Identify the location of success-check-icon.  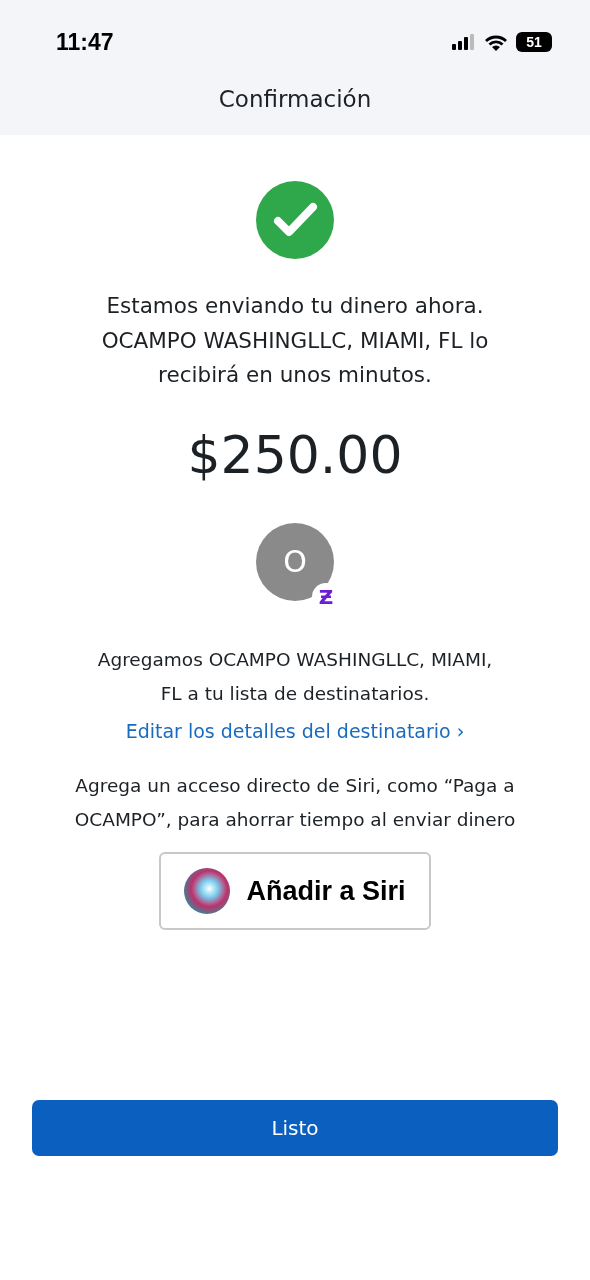
(295, 220).